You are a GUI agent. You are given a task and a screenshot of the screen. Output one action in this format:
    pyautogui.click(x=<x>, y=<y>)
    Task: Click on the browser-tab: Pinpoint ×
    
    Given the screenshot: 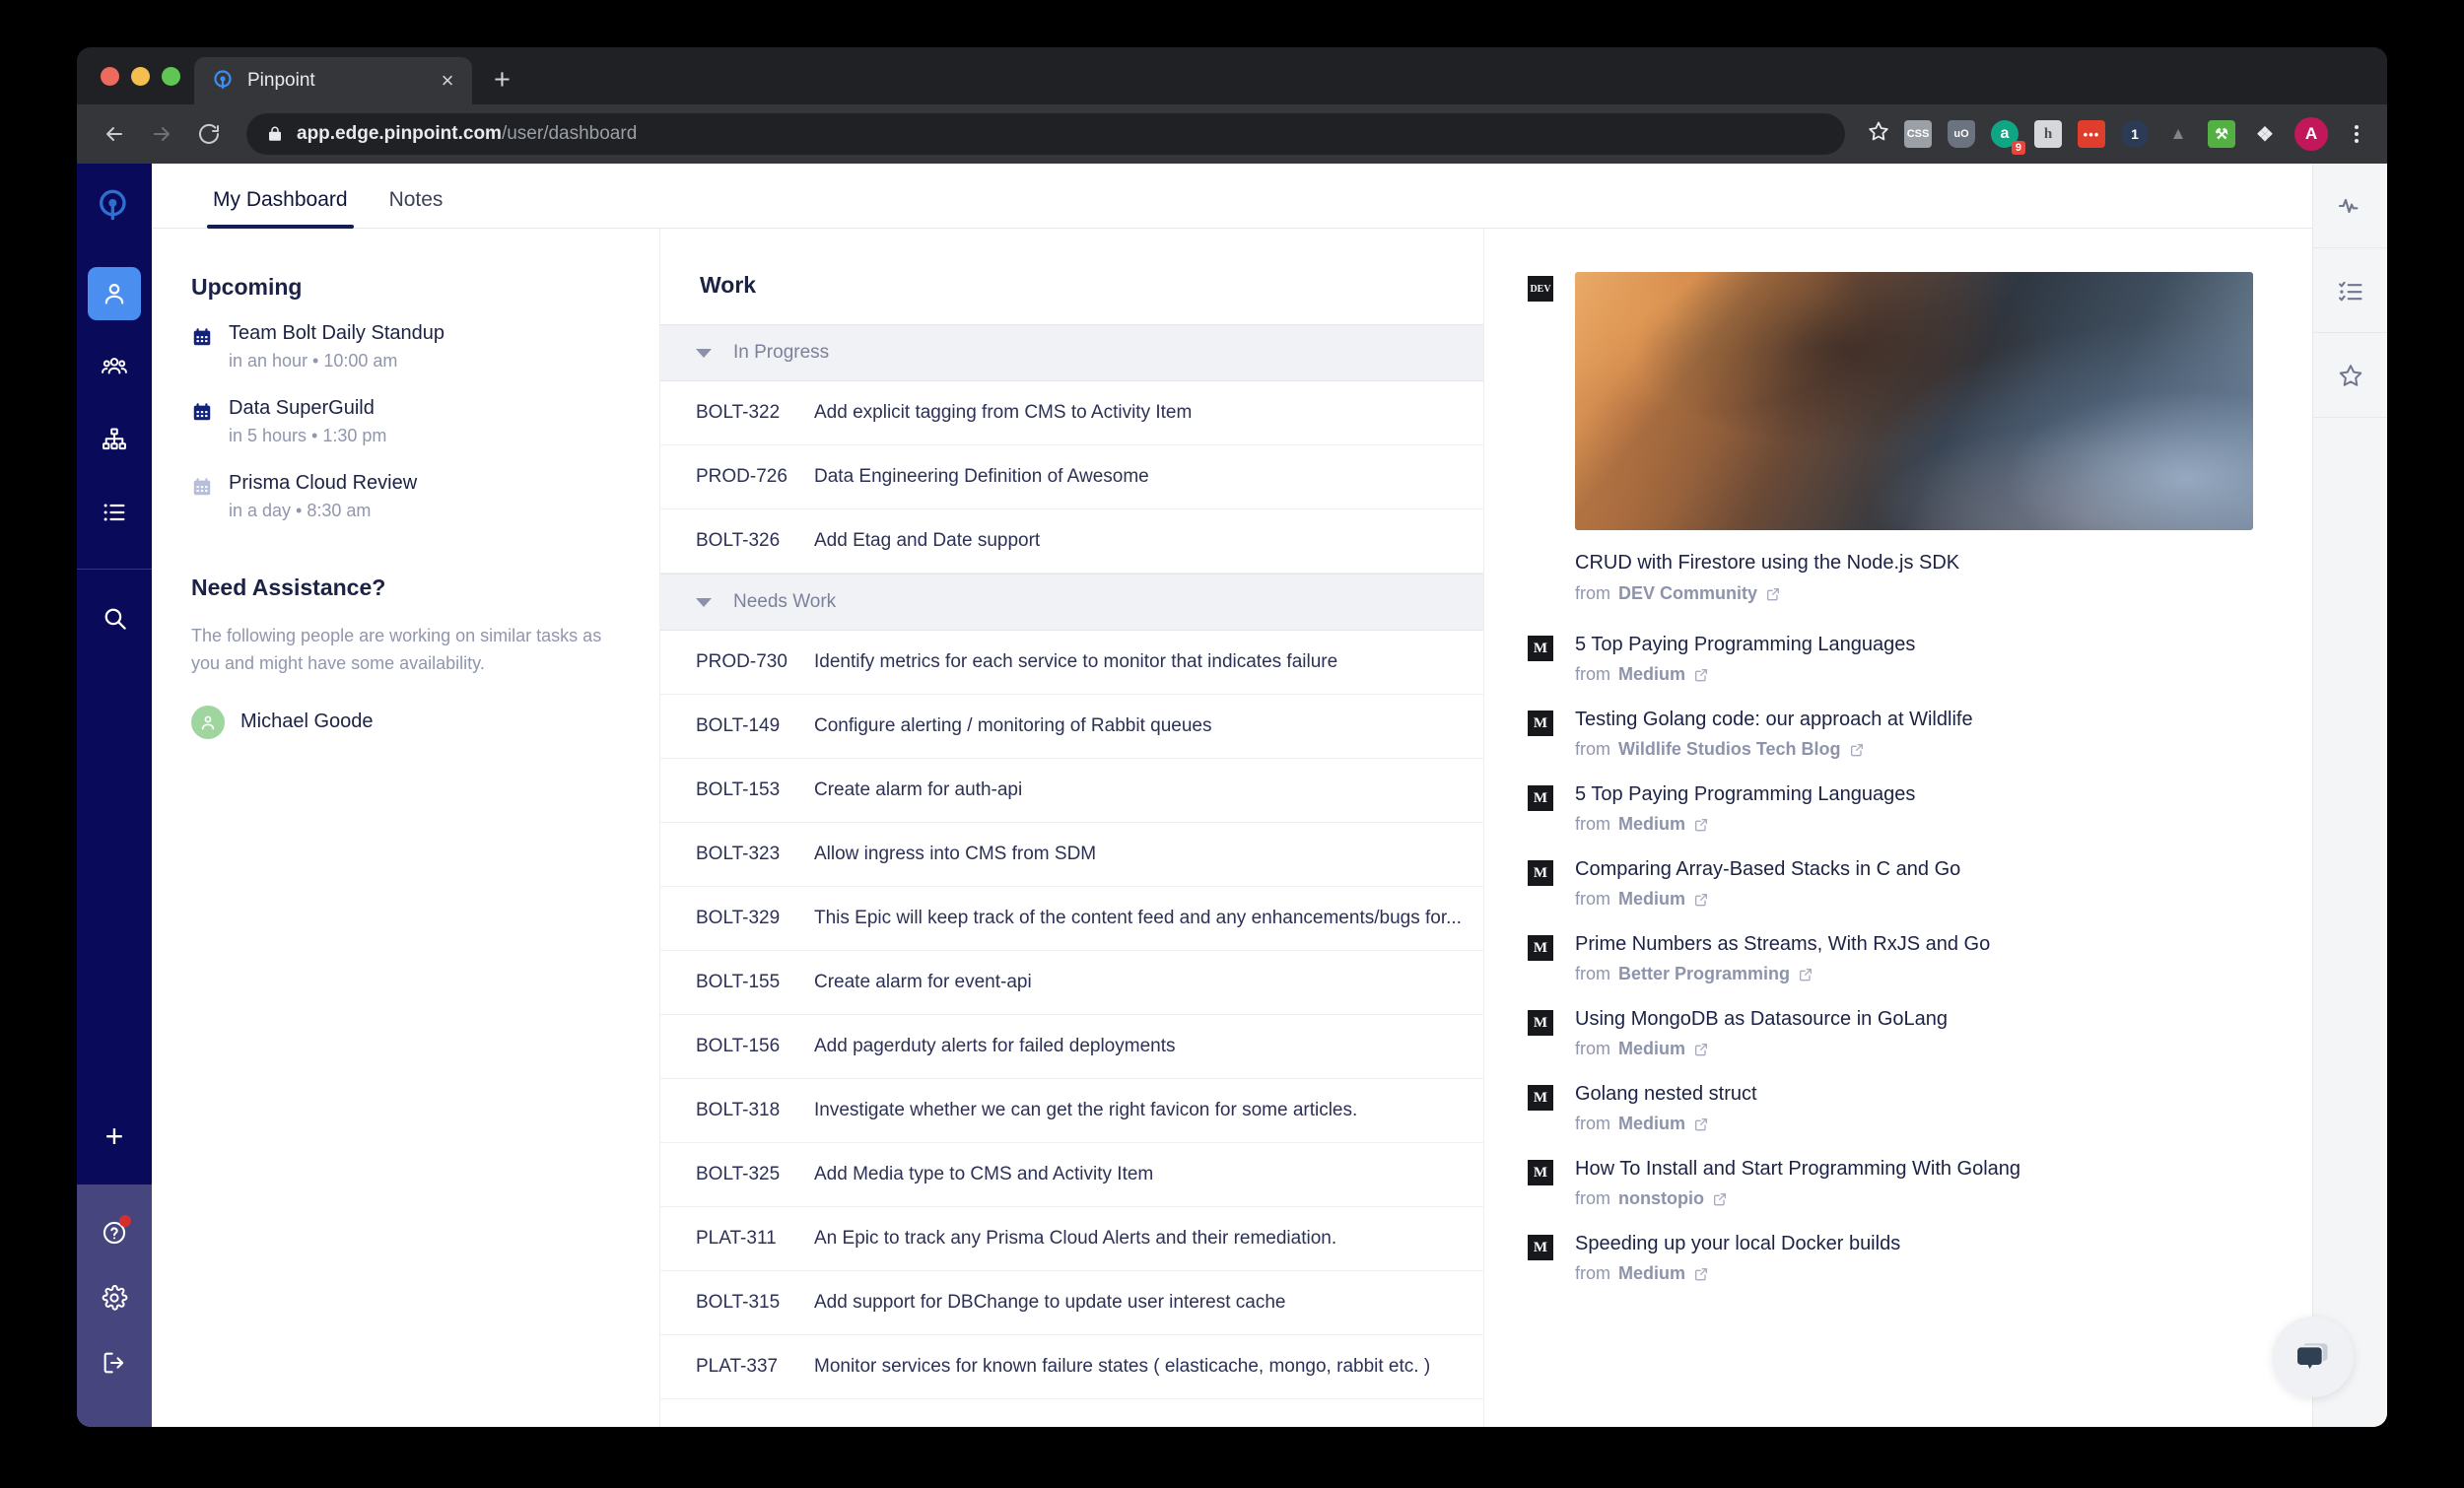 What is the action you would take?
    pyautogui.click(x=333, y=81)
    